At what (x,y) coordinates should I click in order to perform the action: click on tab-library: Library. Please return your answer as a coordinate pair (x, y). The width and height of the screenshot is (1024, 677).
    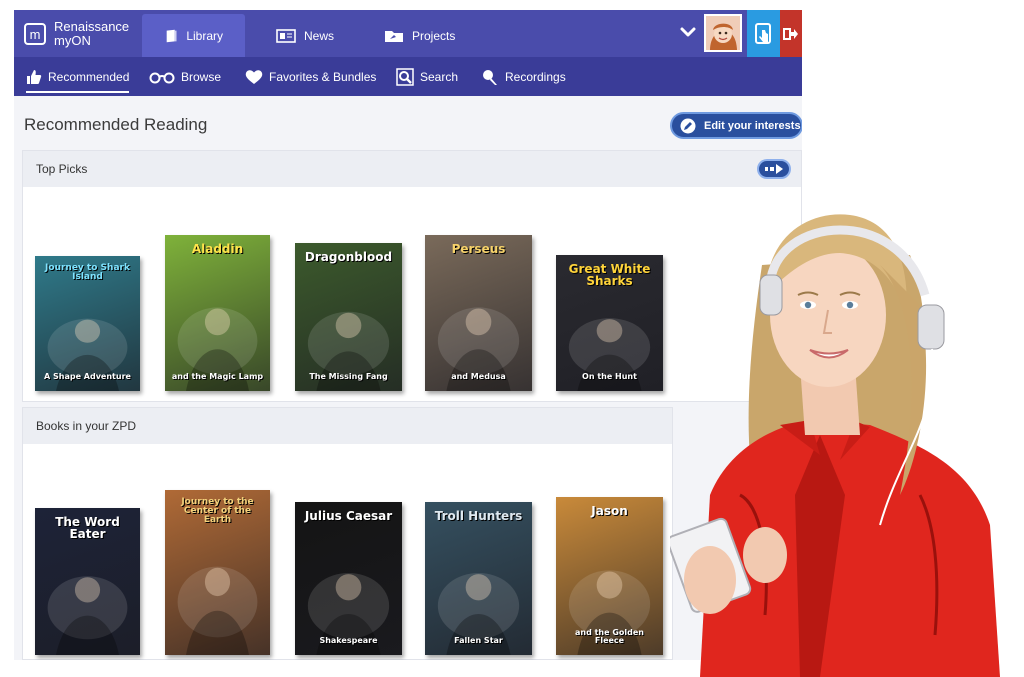
    Looking at the image, I should click on (193, 35).